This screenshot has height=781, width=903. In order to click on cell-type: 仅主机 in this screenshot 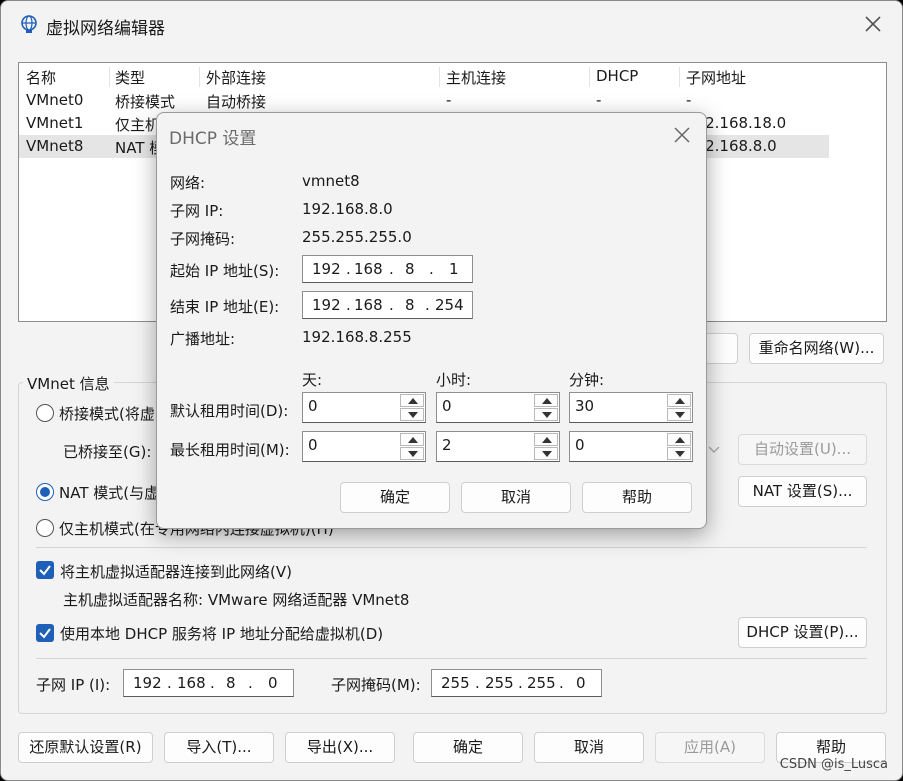, I will do `click(138, 125)`.